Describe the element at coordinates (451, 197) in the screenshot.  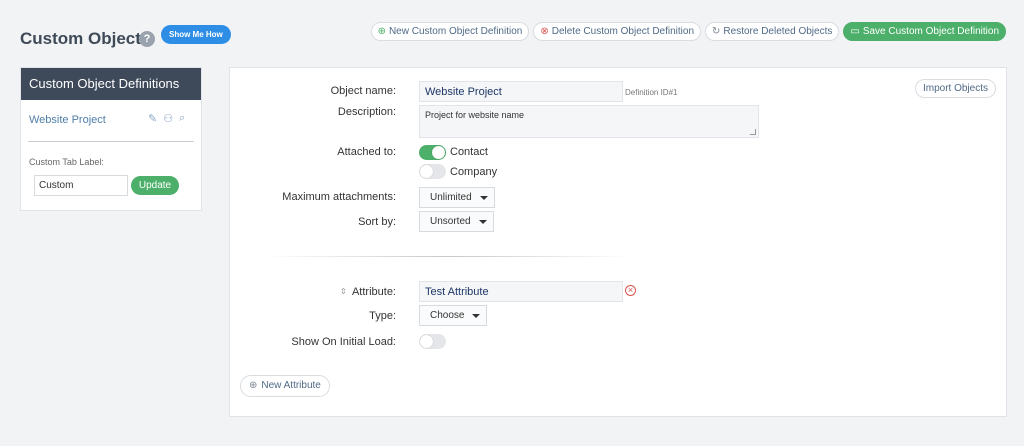
I see `max-attachments-value: Unlimited` at that location.